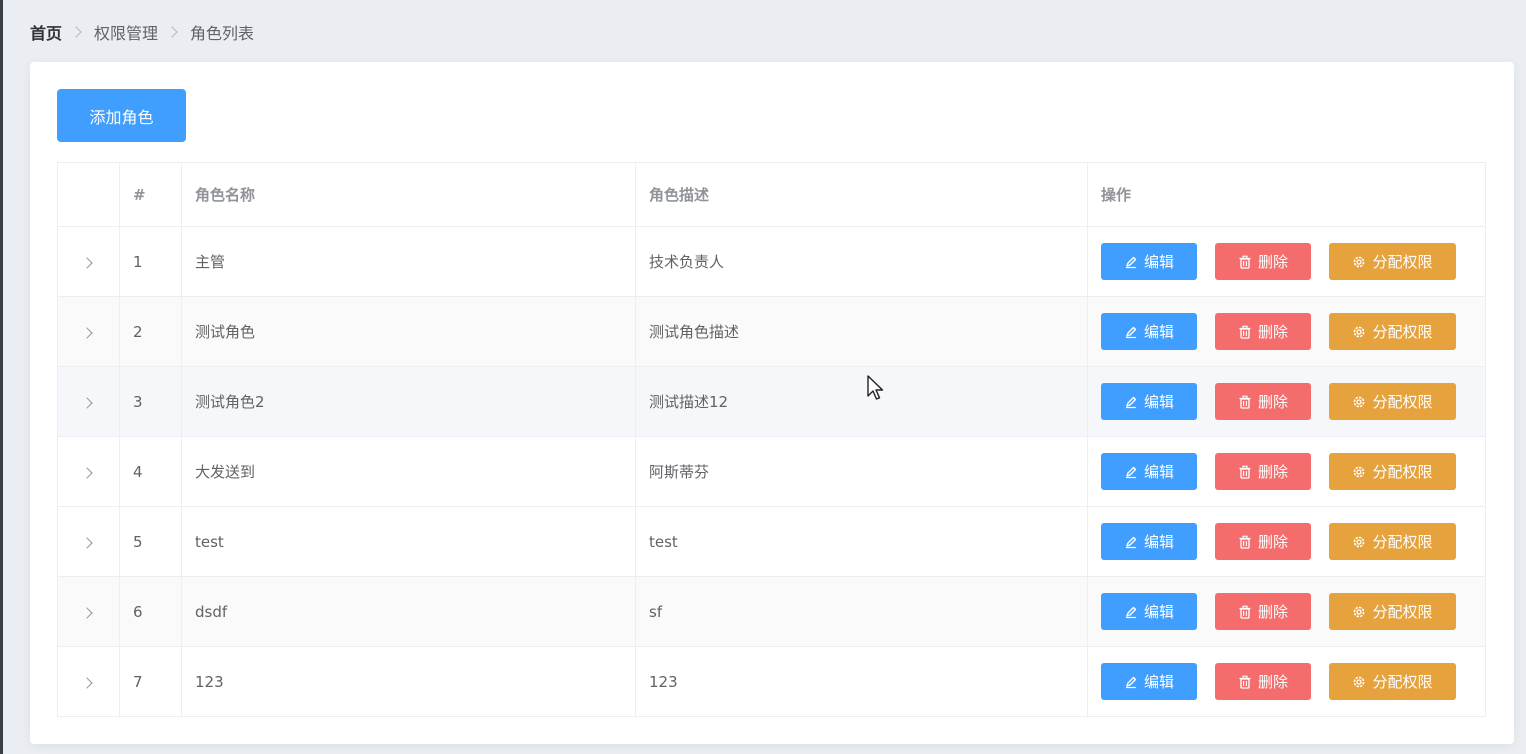 This screenshot has width=1526, height=754. Describe the element at coordinates (150, 401) in the screenshot. I see `row-index: 3` at that location.